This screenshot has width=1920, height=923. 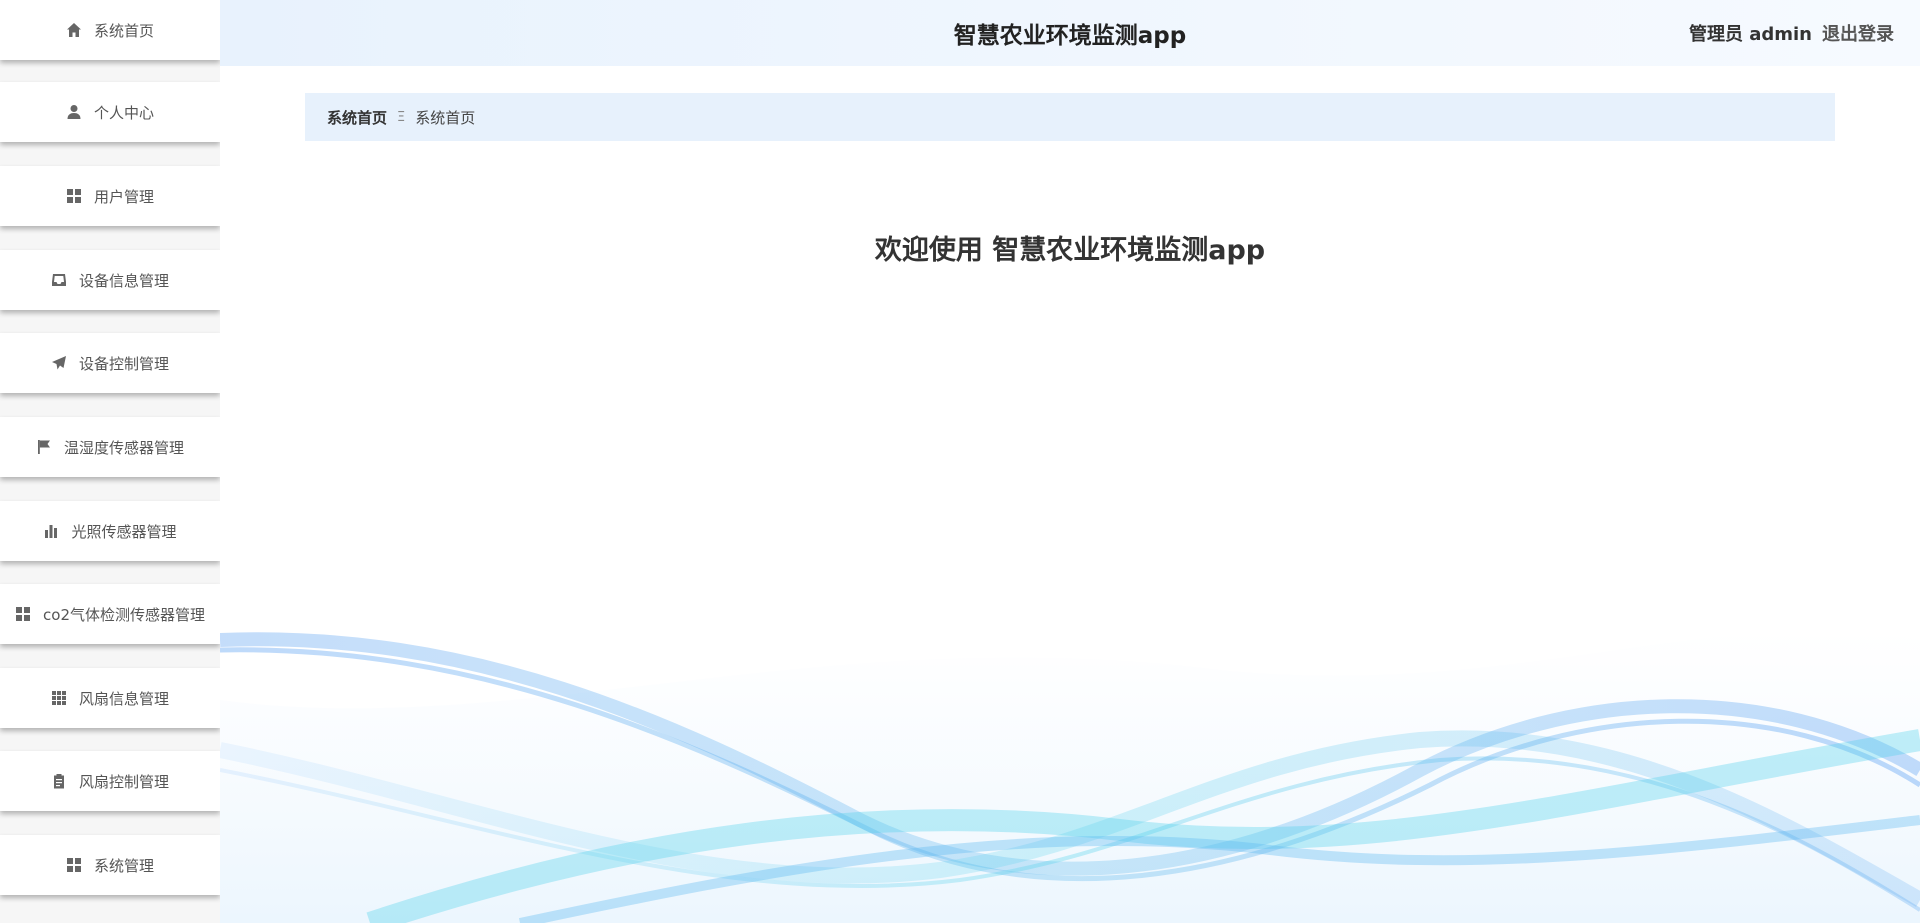 I want to click on sidebar-item-fan-info: 风扇信息管理, so click(x=110, y=698).